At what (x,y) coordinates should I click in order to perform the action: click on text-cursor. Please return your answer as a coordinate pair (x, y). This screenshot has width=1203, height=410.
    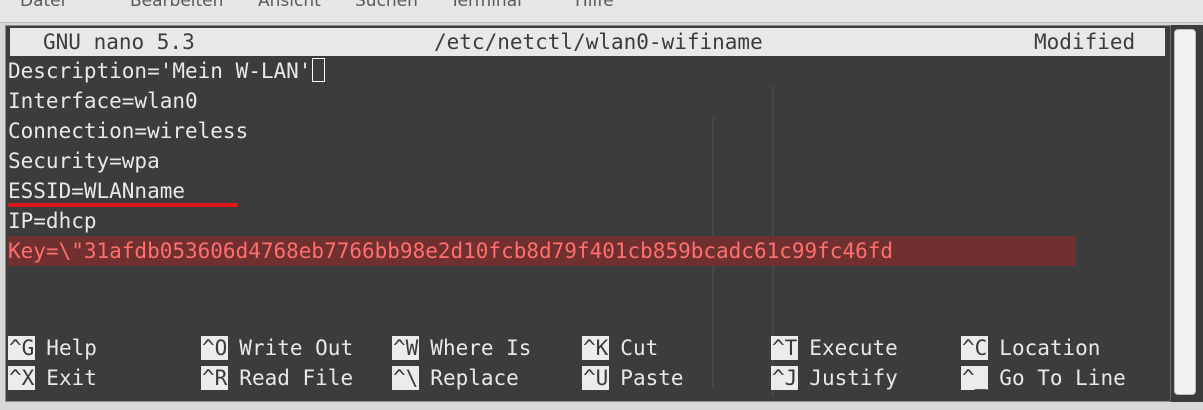
    Looking at the image, I should click on (319, 70).